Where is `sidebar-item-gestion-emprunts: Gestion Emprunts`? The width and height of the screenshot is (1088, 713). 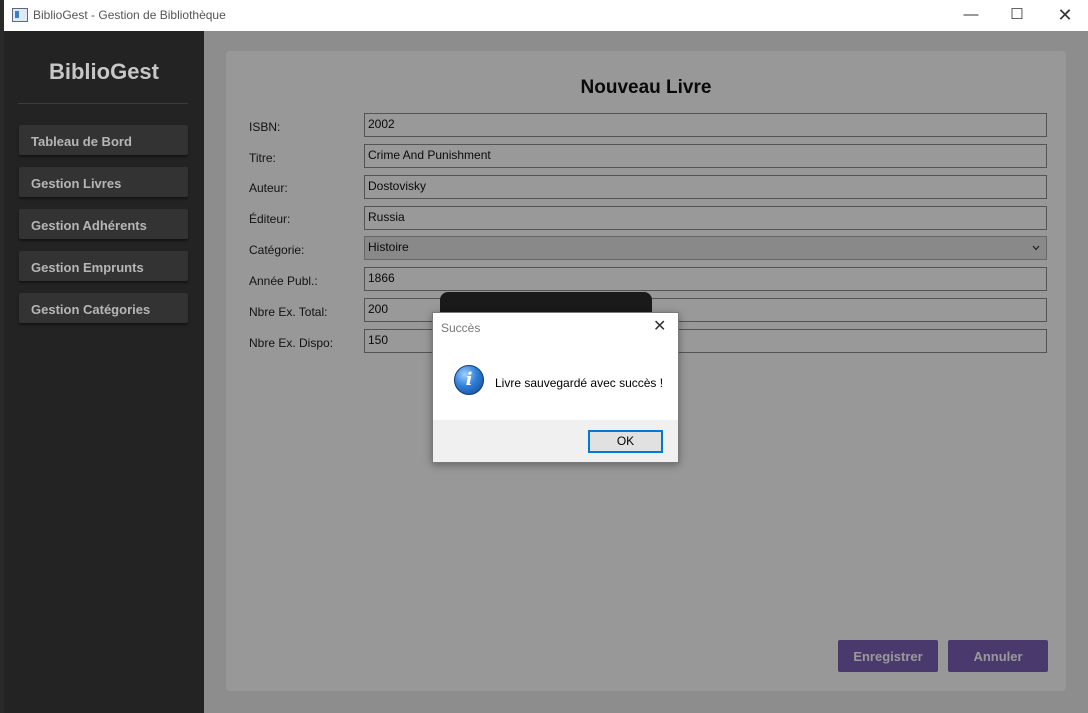
sidebar-item-gestion-emprunts: Gestion Emprunts is located at coordinates (103, 266).